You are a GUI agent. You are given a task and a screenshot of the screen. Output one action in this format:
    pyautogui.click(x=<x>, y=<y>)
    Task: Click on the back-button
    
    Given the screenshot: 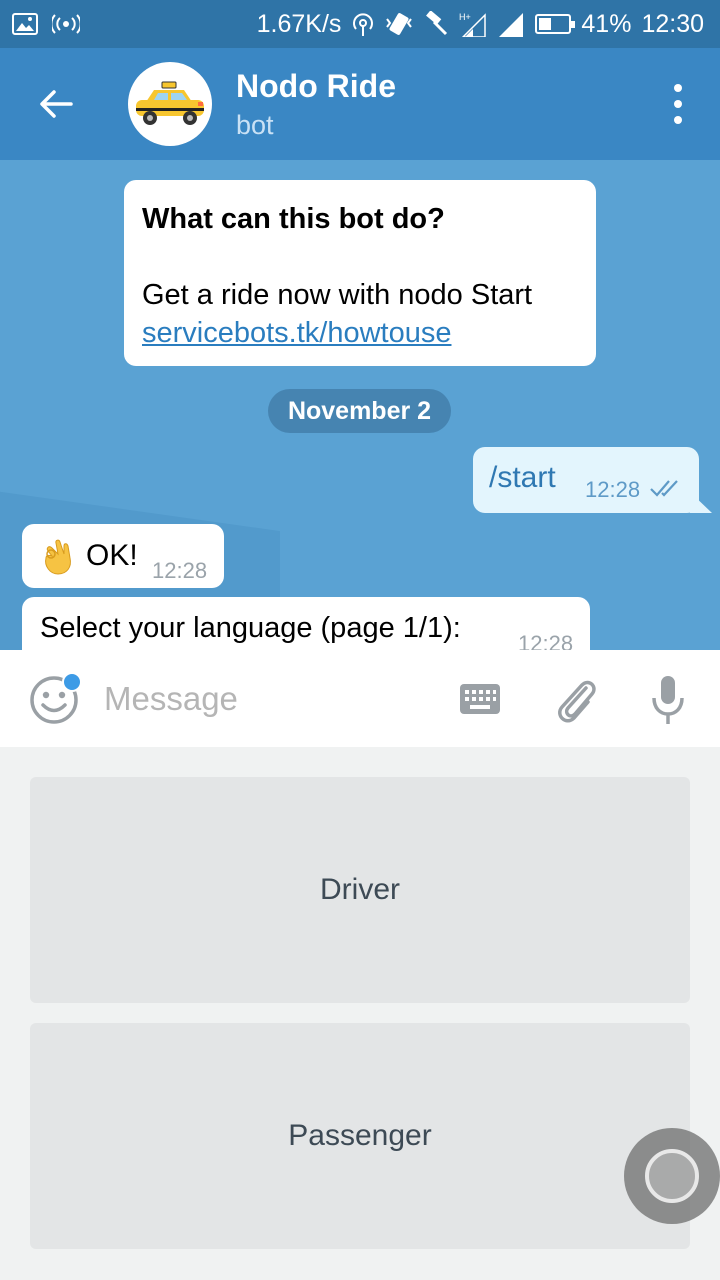 What is the action you would take?
    pyautogui.click(x=56, y=104)
    